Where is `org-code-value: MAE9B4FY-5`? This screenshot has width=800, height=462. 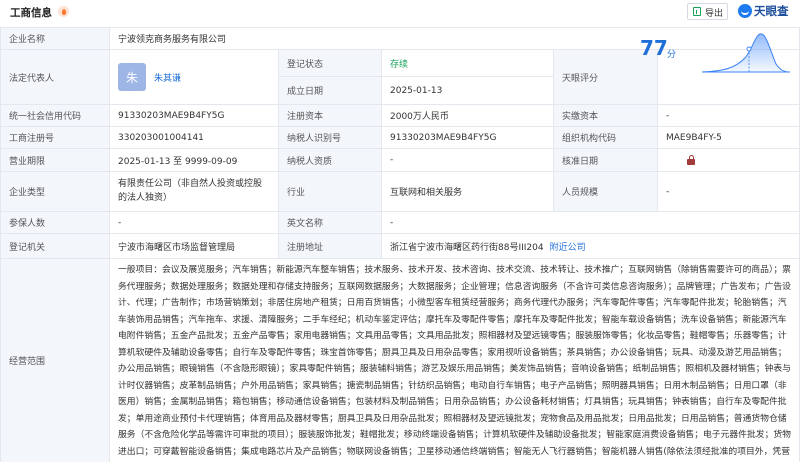
org-code-value: MAE9B4FY-5 is located at coordinates (729, 138).